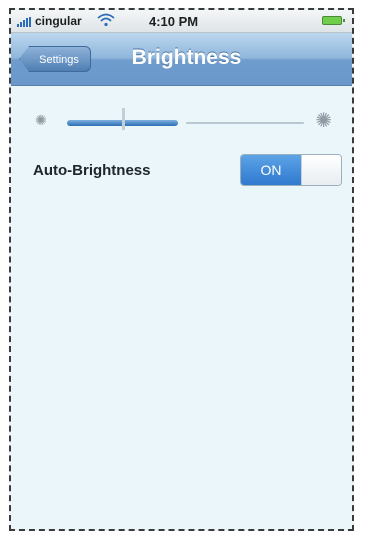 Image resolution: width=365 pixels, height=540 pixels. Describe the element at coordinates (185, 119) in the screenshot. I see `brightness-slider` at that location.